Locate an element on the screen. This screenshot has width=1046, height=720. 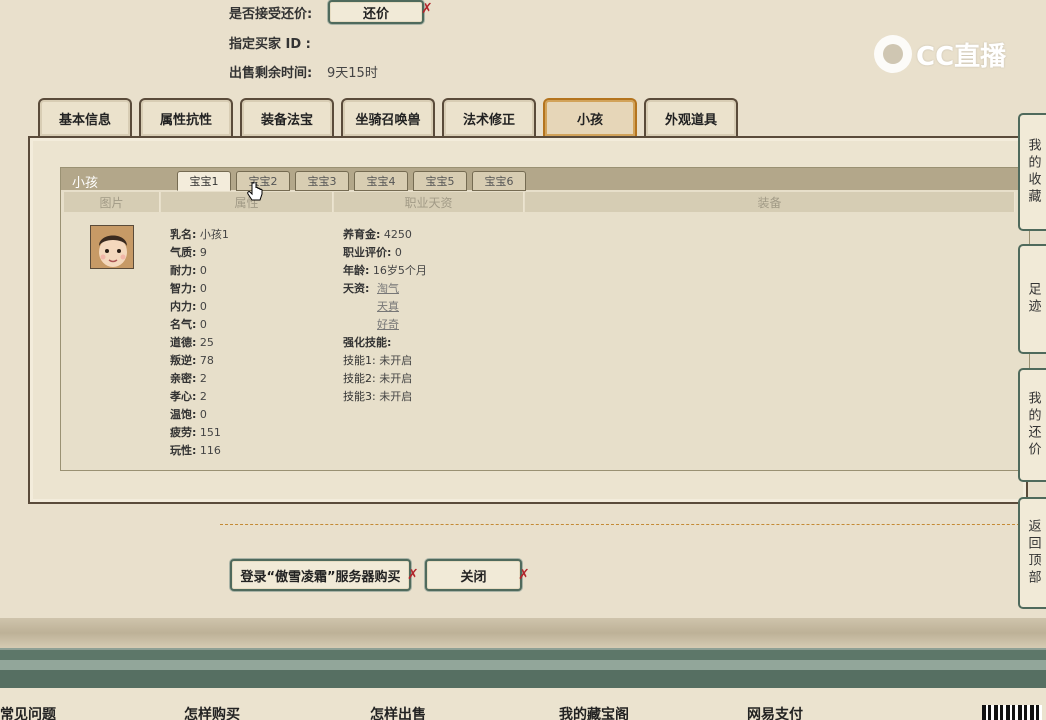
bargain-button: 还价 is located at coordinates (376, 12).